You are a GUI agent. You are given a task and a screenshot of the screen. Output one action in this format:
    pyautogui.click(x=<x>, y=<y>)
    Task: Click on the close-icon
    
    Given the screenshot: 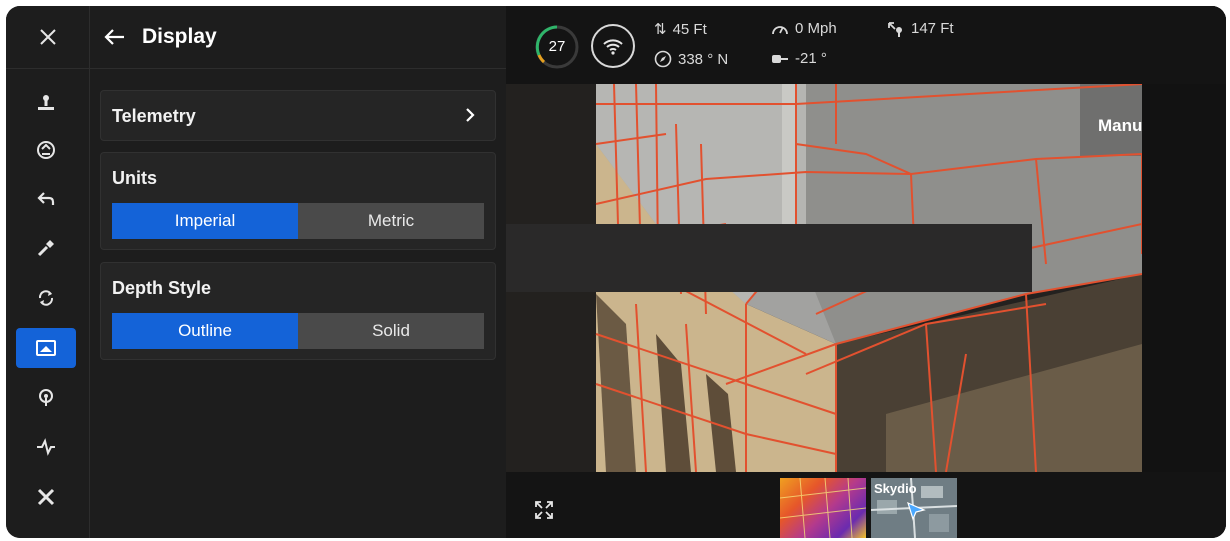 What is the action you would take?
    pyautogui.click(x=47, y=37)
    